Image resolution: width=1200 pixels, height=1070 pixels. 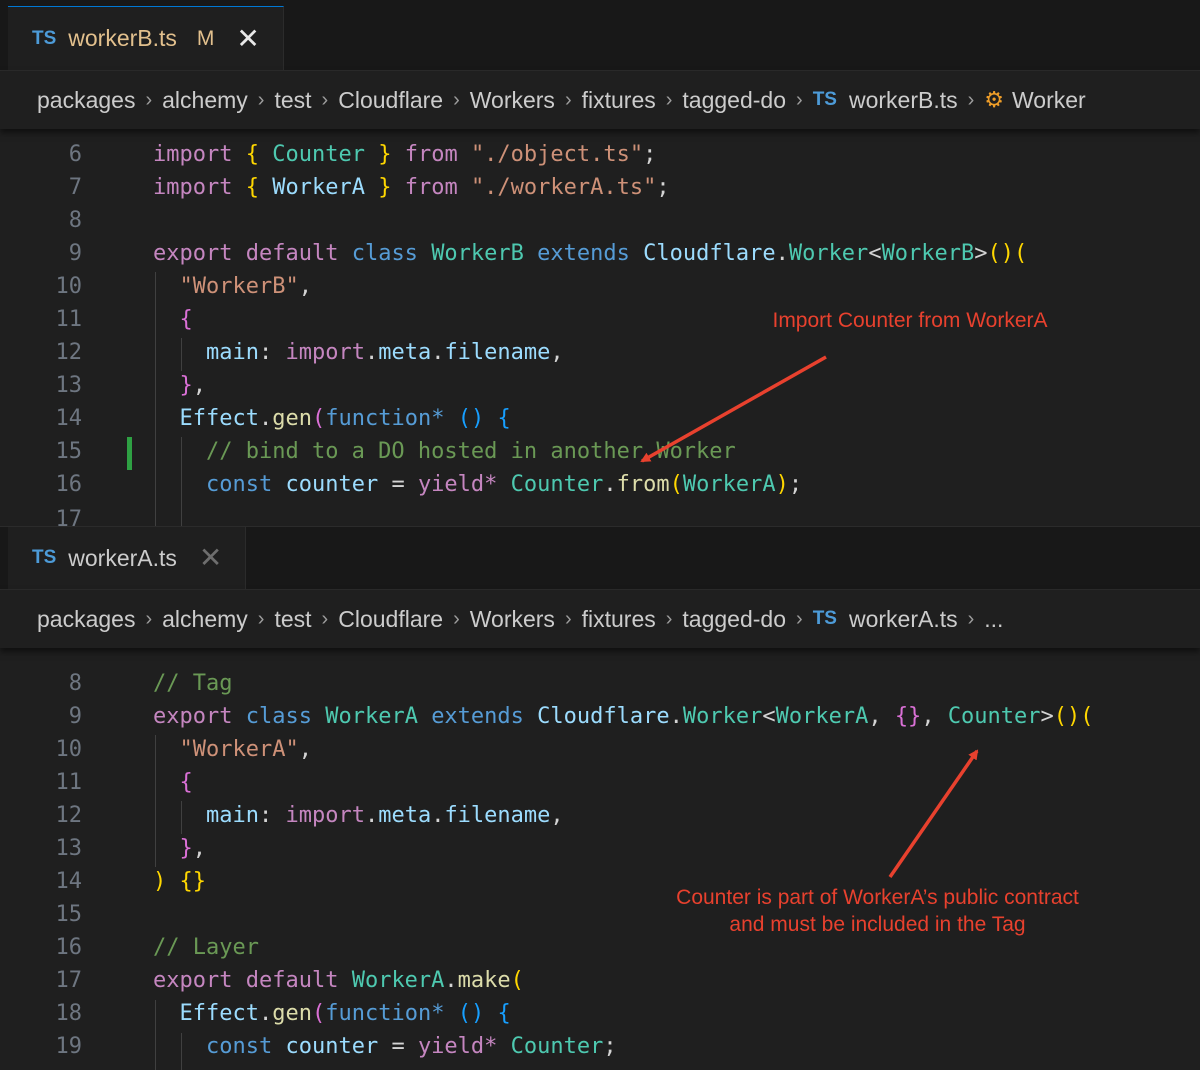 What do you see at coordinates (877, 924) in the screenshot?
I see `annotation-line: and must be included in the Tag` at bounding box center [877, 924].